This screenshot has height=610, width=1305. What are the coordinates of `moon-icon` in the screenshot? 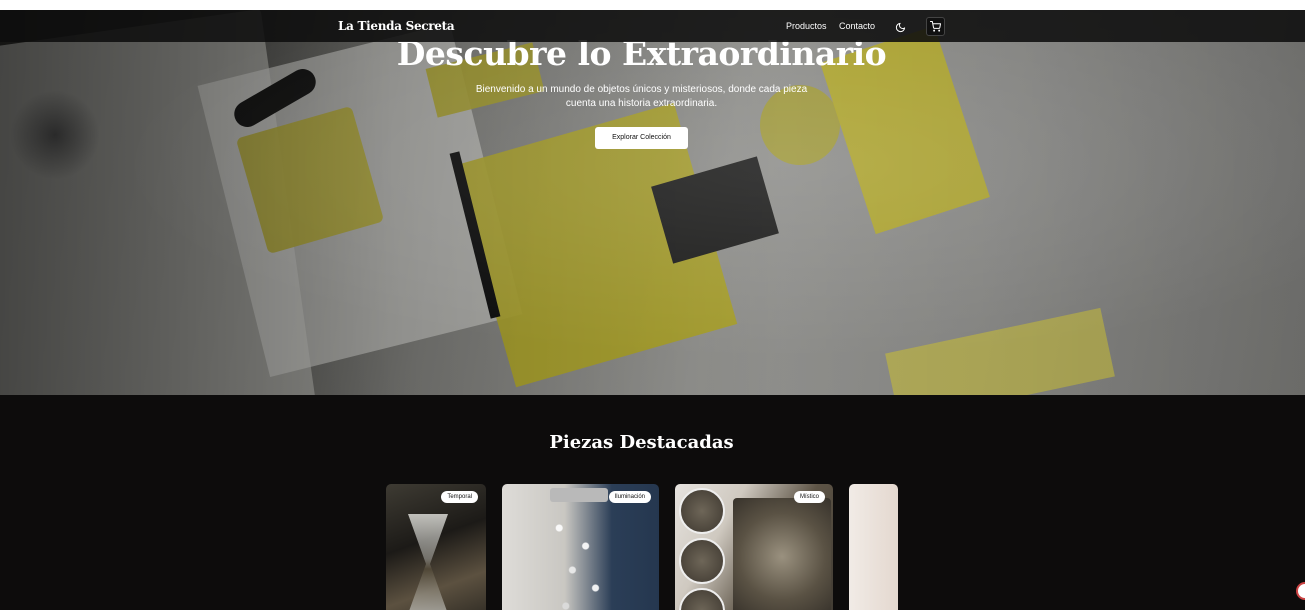 It's located at (900, 26).